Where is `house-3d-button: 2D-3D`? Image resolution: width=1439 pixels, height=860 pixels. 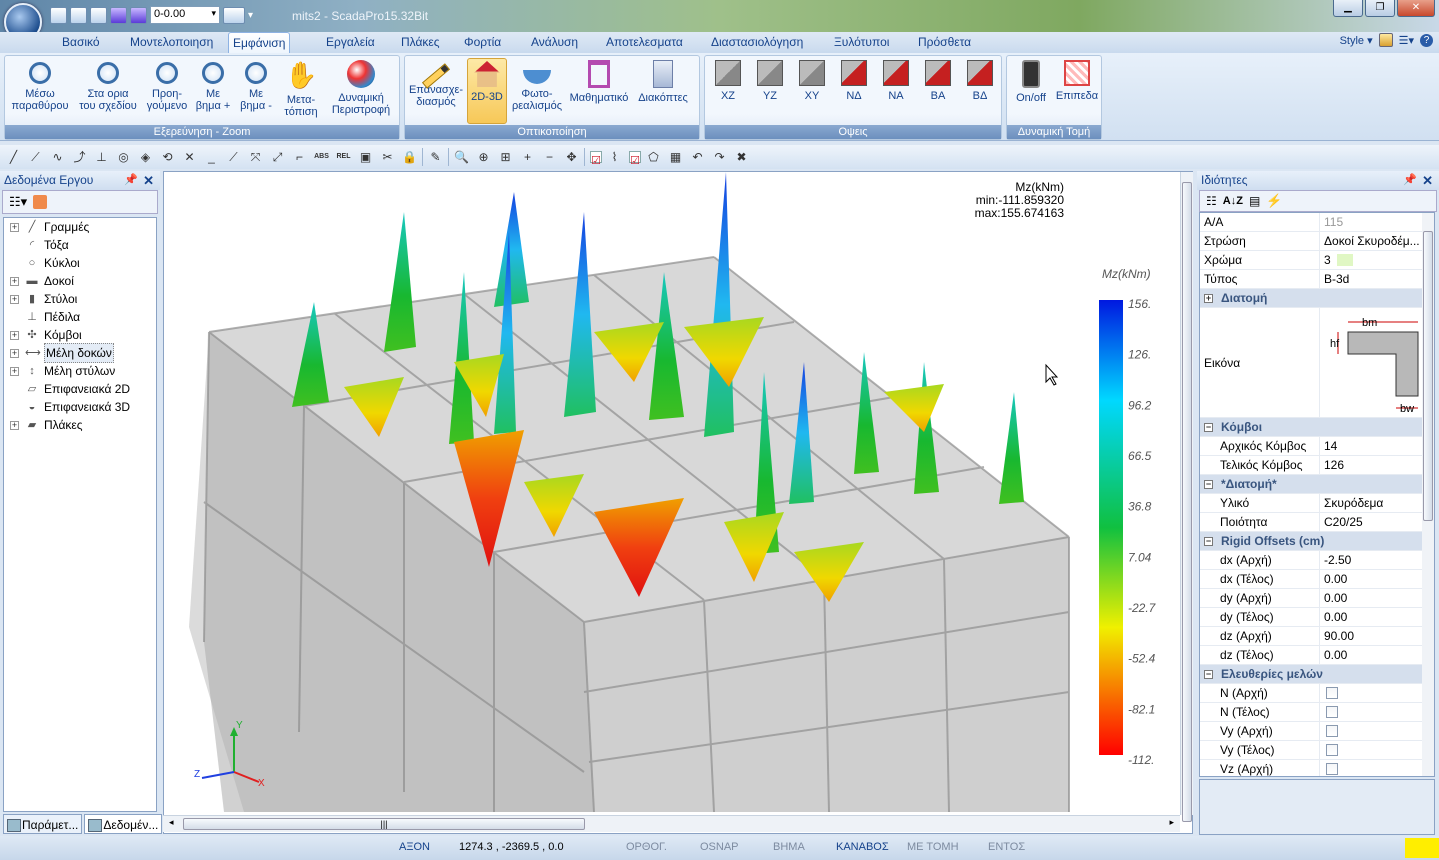 house-3d-button: 2D-3D is located at coordinates (487, 91).